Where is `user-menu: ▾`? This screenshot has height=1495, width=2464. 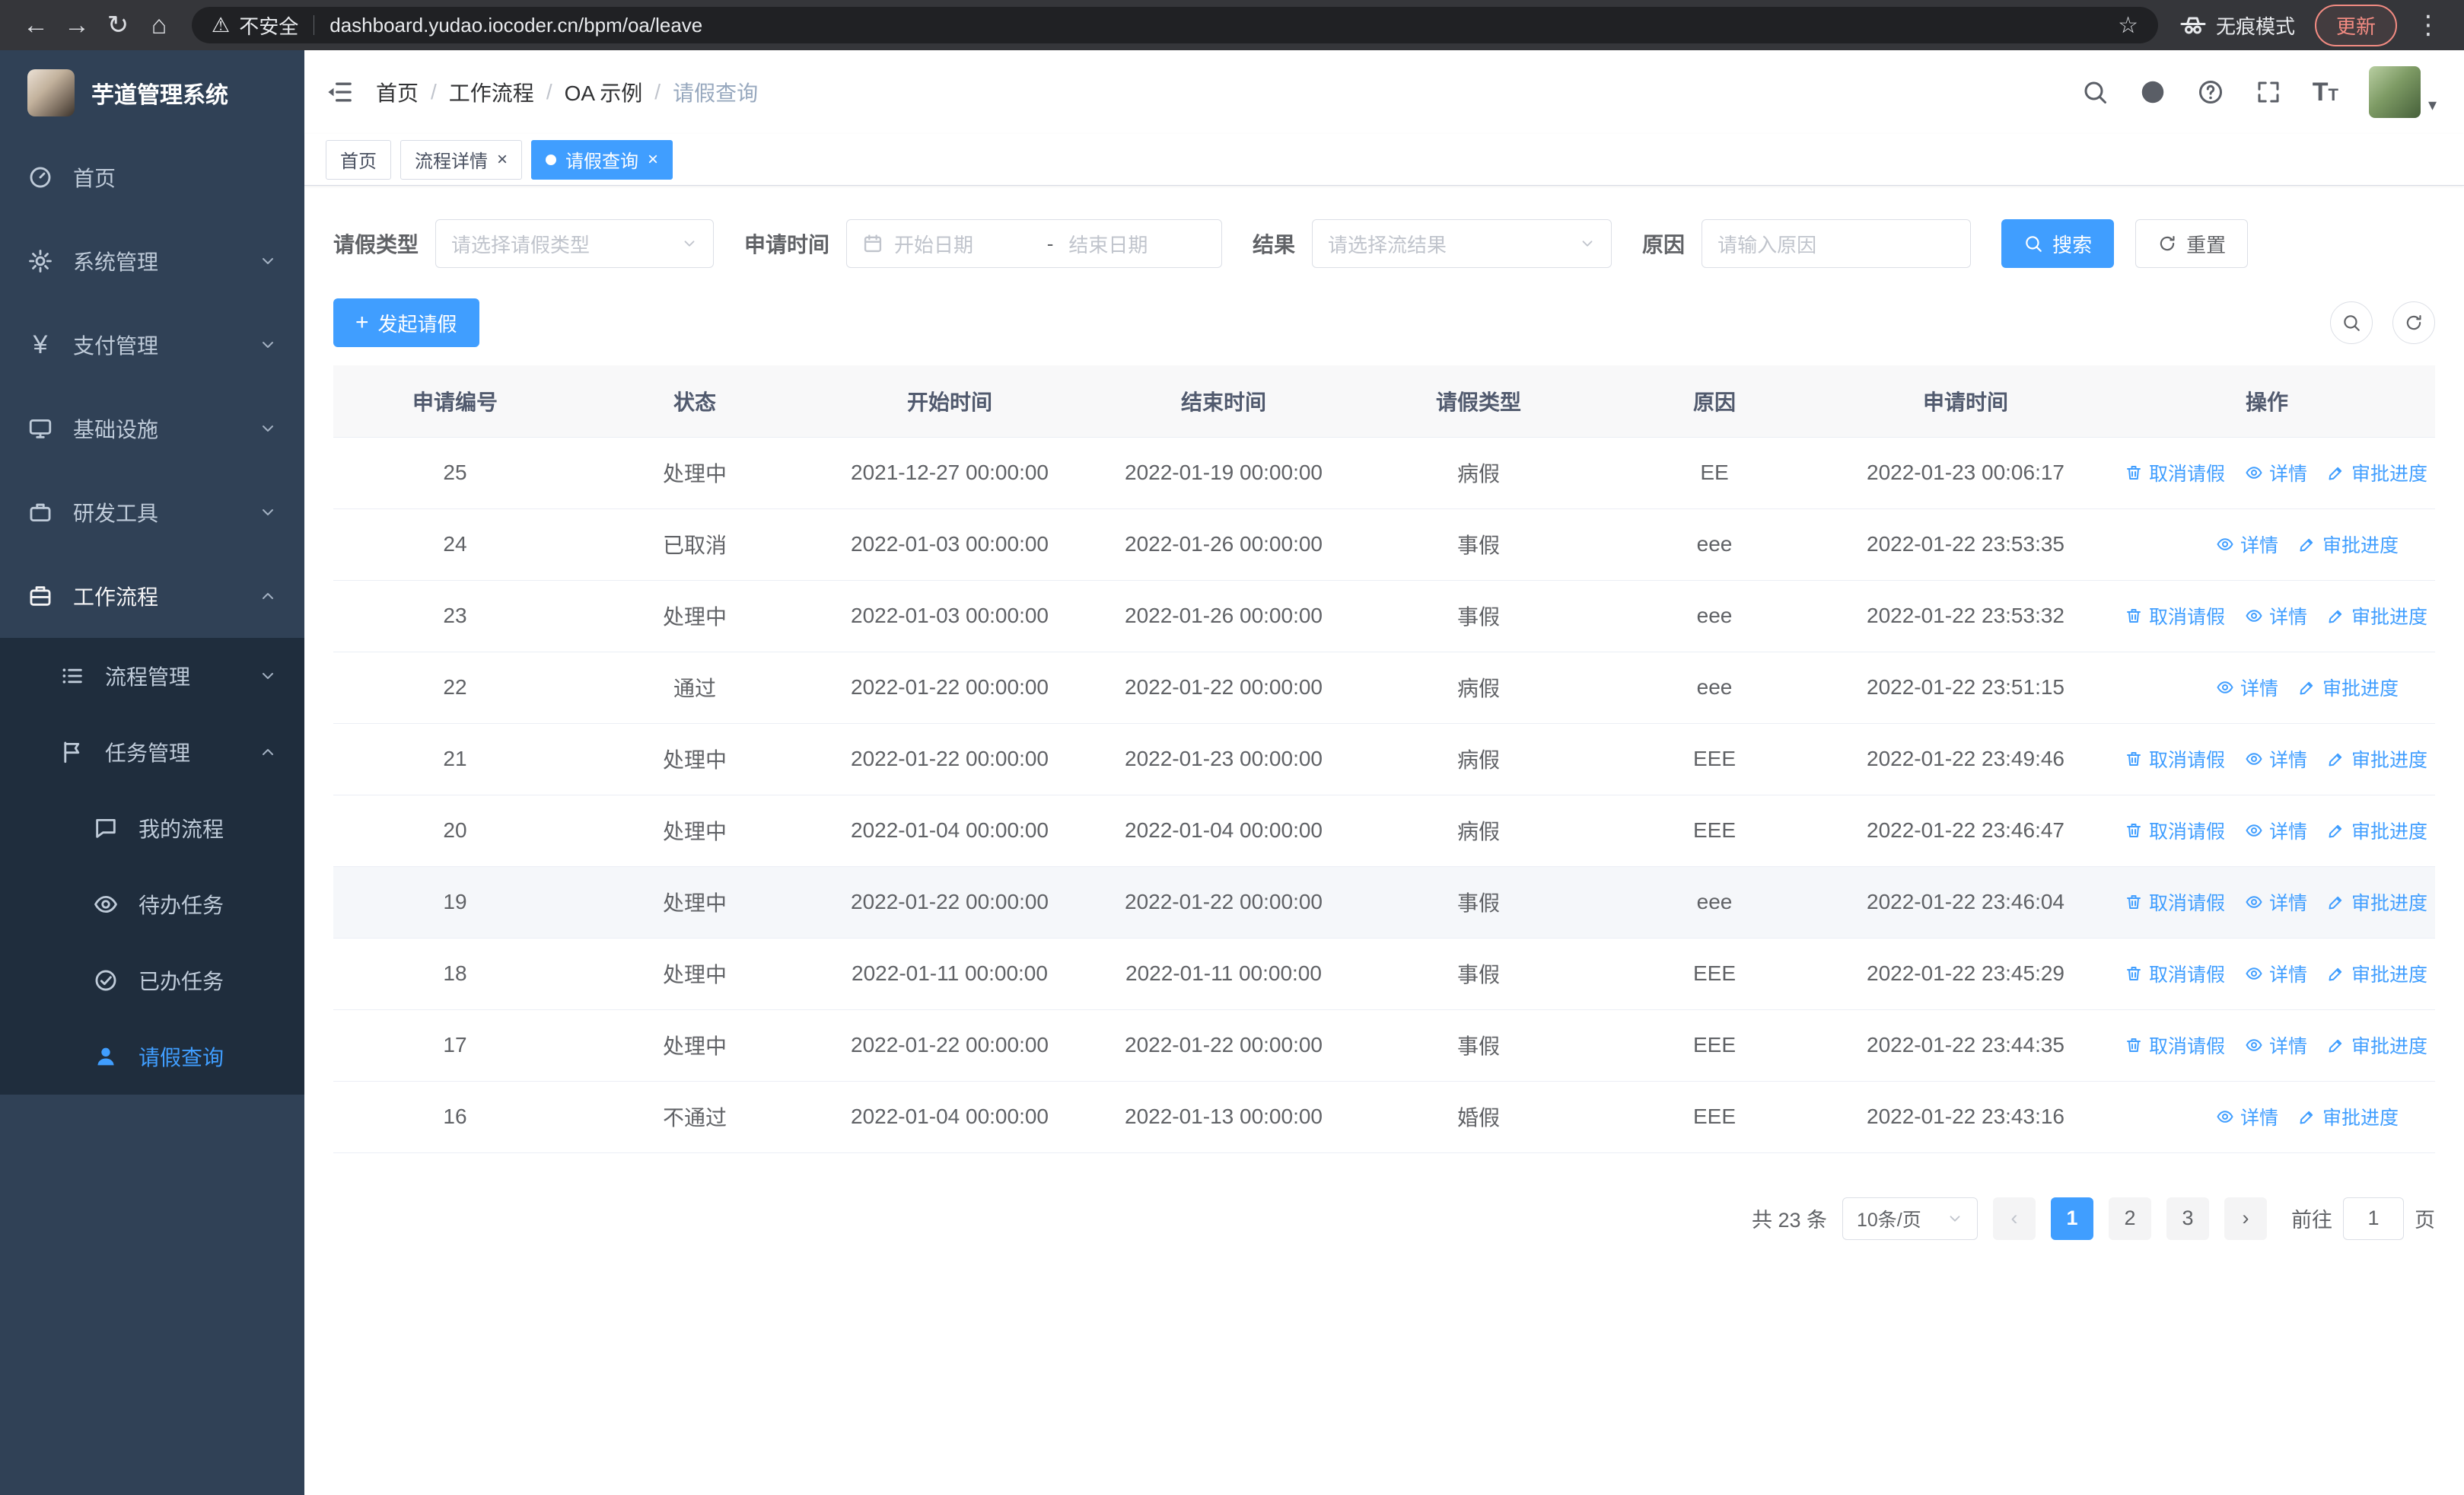
user-menu: ▾ is located at coordinates (2402, 92).